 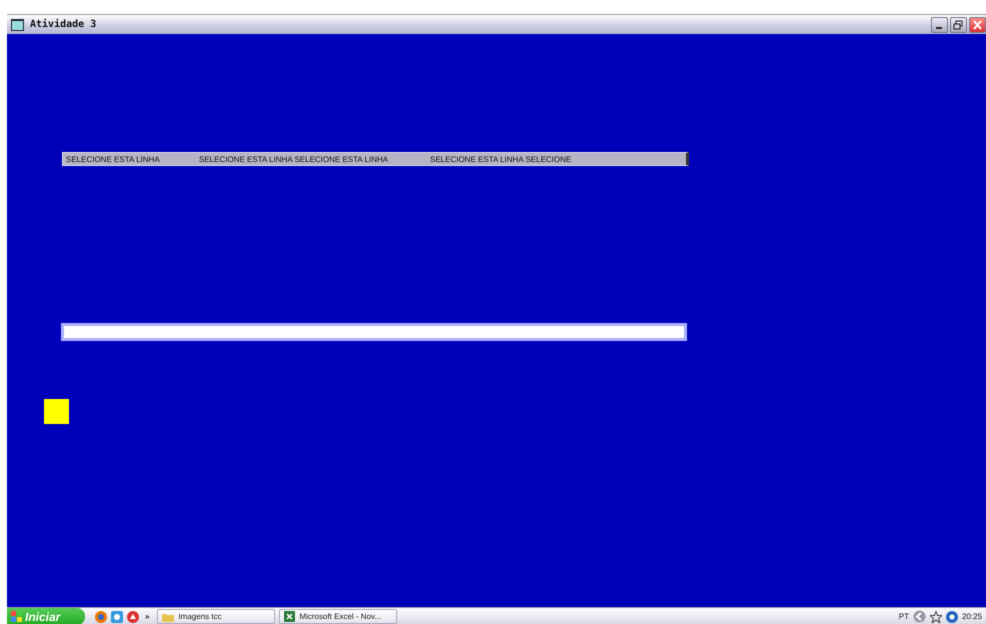 What do you see at coordinates (216, 616) in the screenshot?
I see `taskbar-button: Imagens tcc` at bounding box center [216, 616].